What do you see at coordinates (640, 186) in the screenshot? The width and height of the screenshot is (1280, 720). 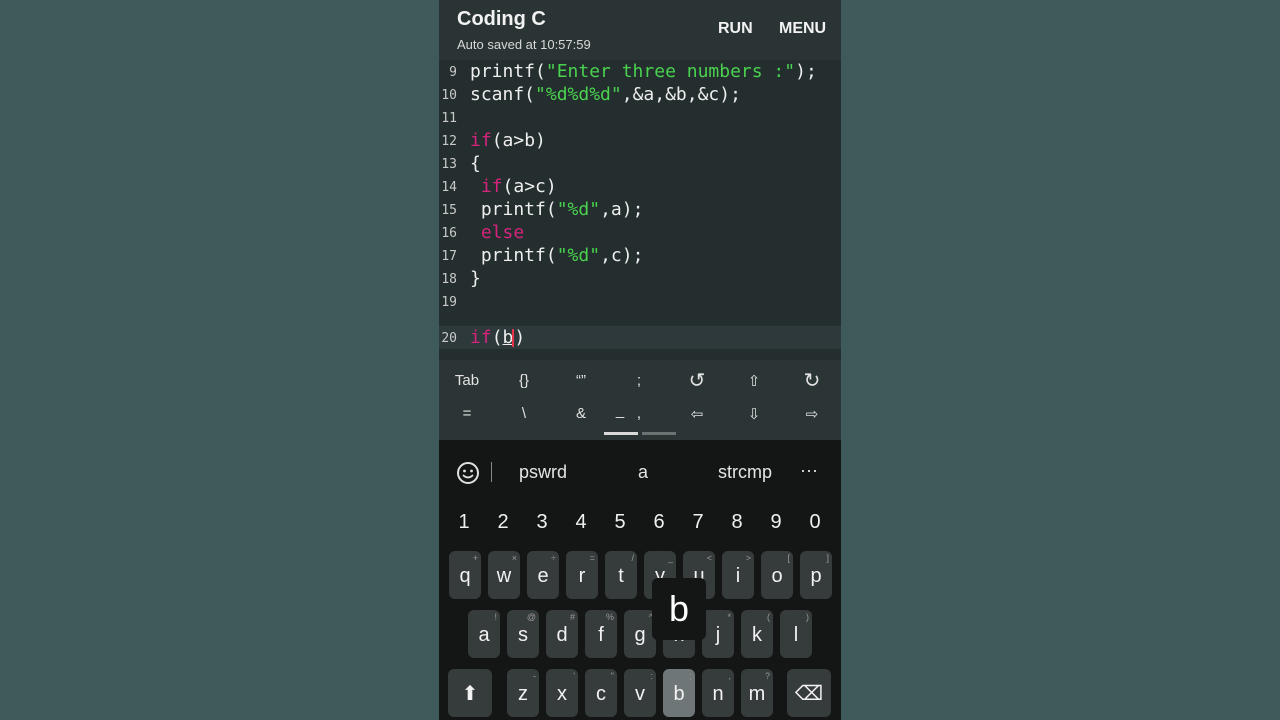 I see `code-line: 14 if(a>c)` at bounding box center [640, 186].